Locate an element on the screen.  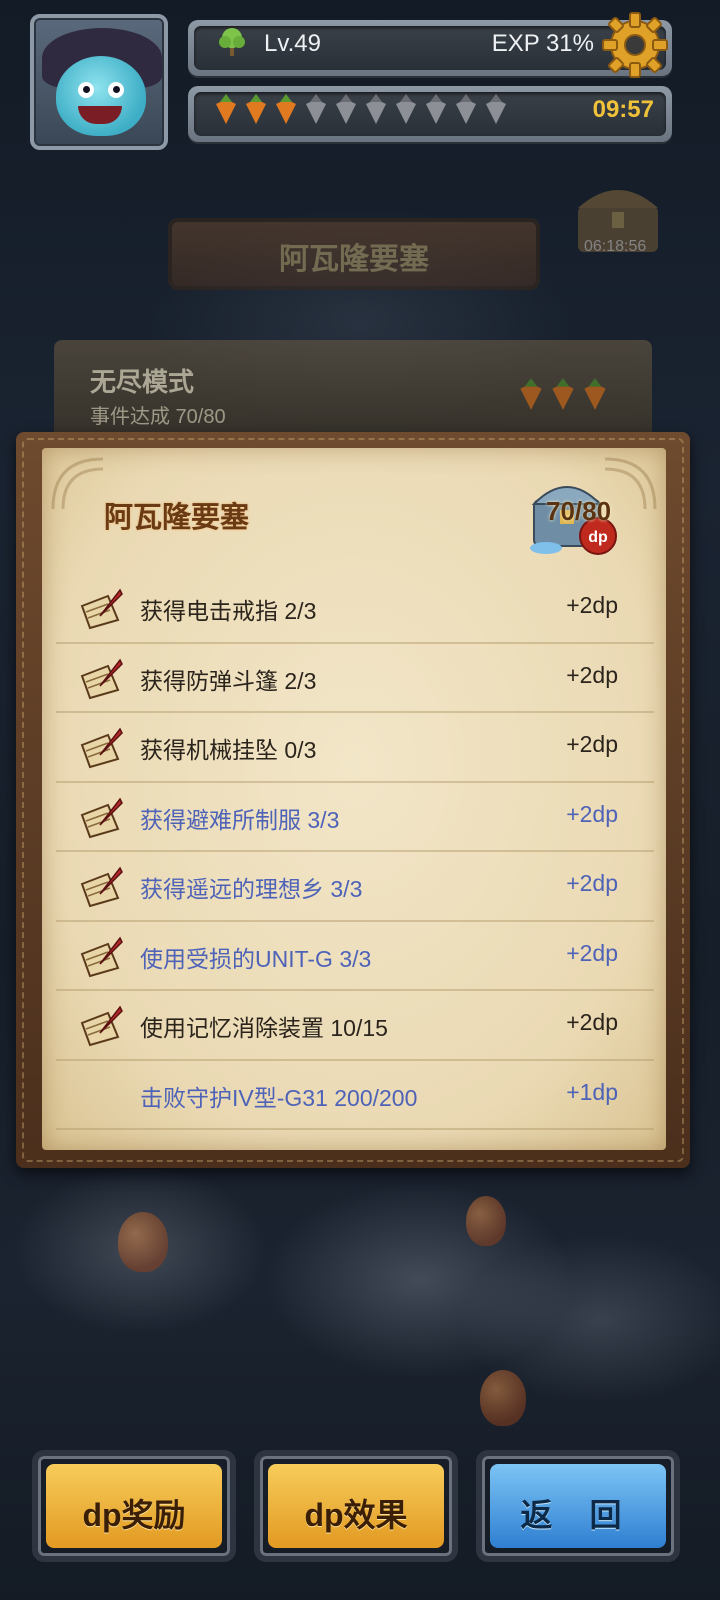
event-text: 使用受损的UNIT-G 3/3 is located at coordinates (256, 958).